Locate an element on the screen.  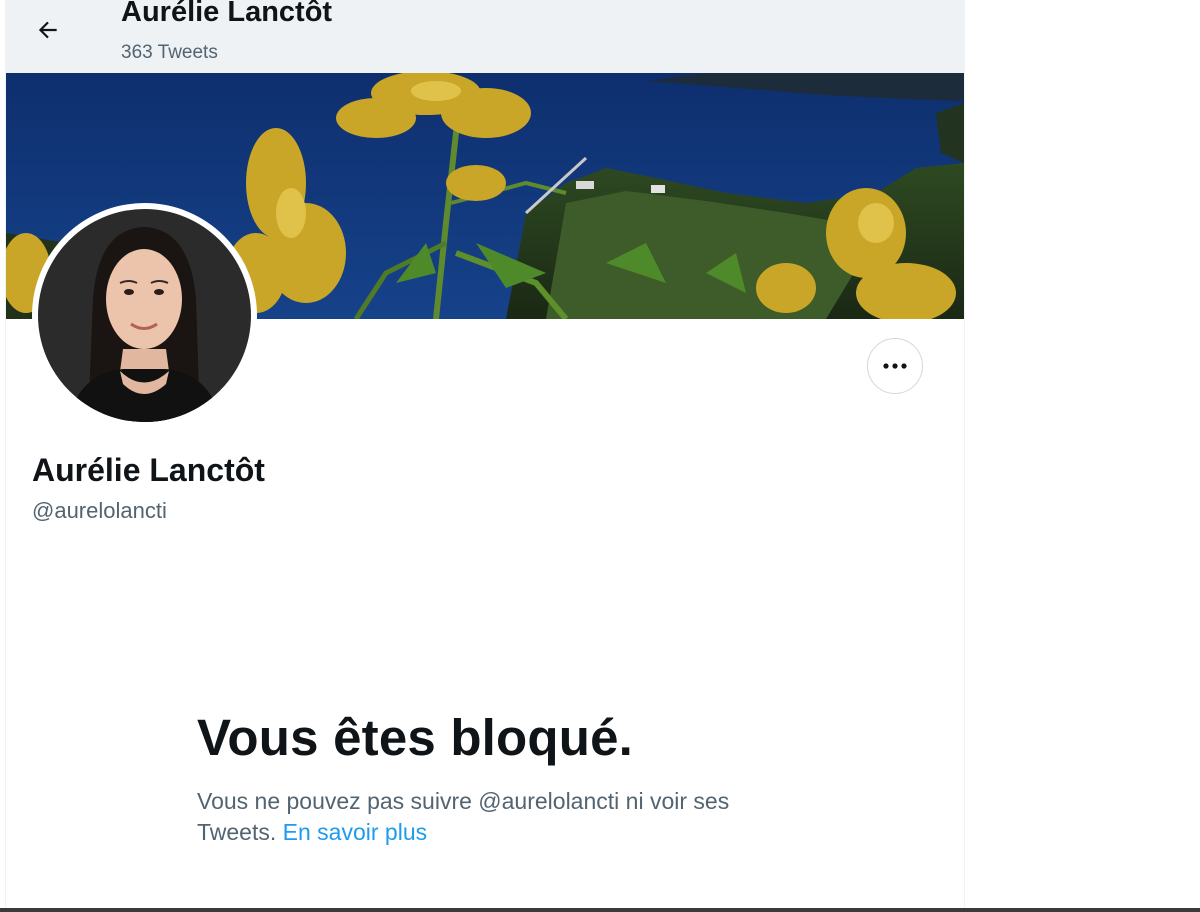
arrow-left-icon is located at coordinates (47, 30).